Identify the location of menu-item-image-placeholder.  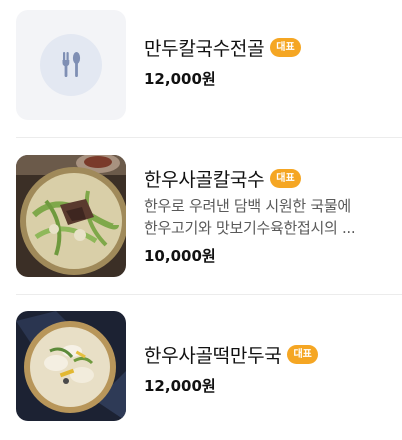
(71, 65).